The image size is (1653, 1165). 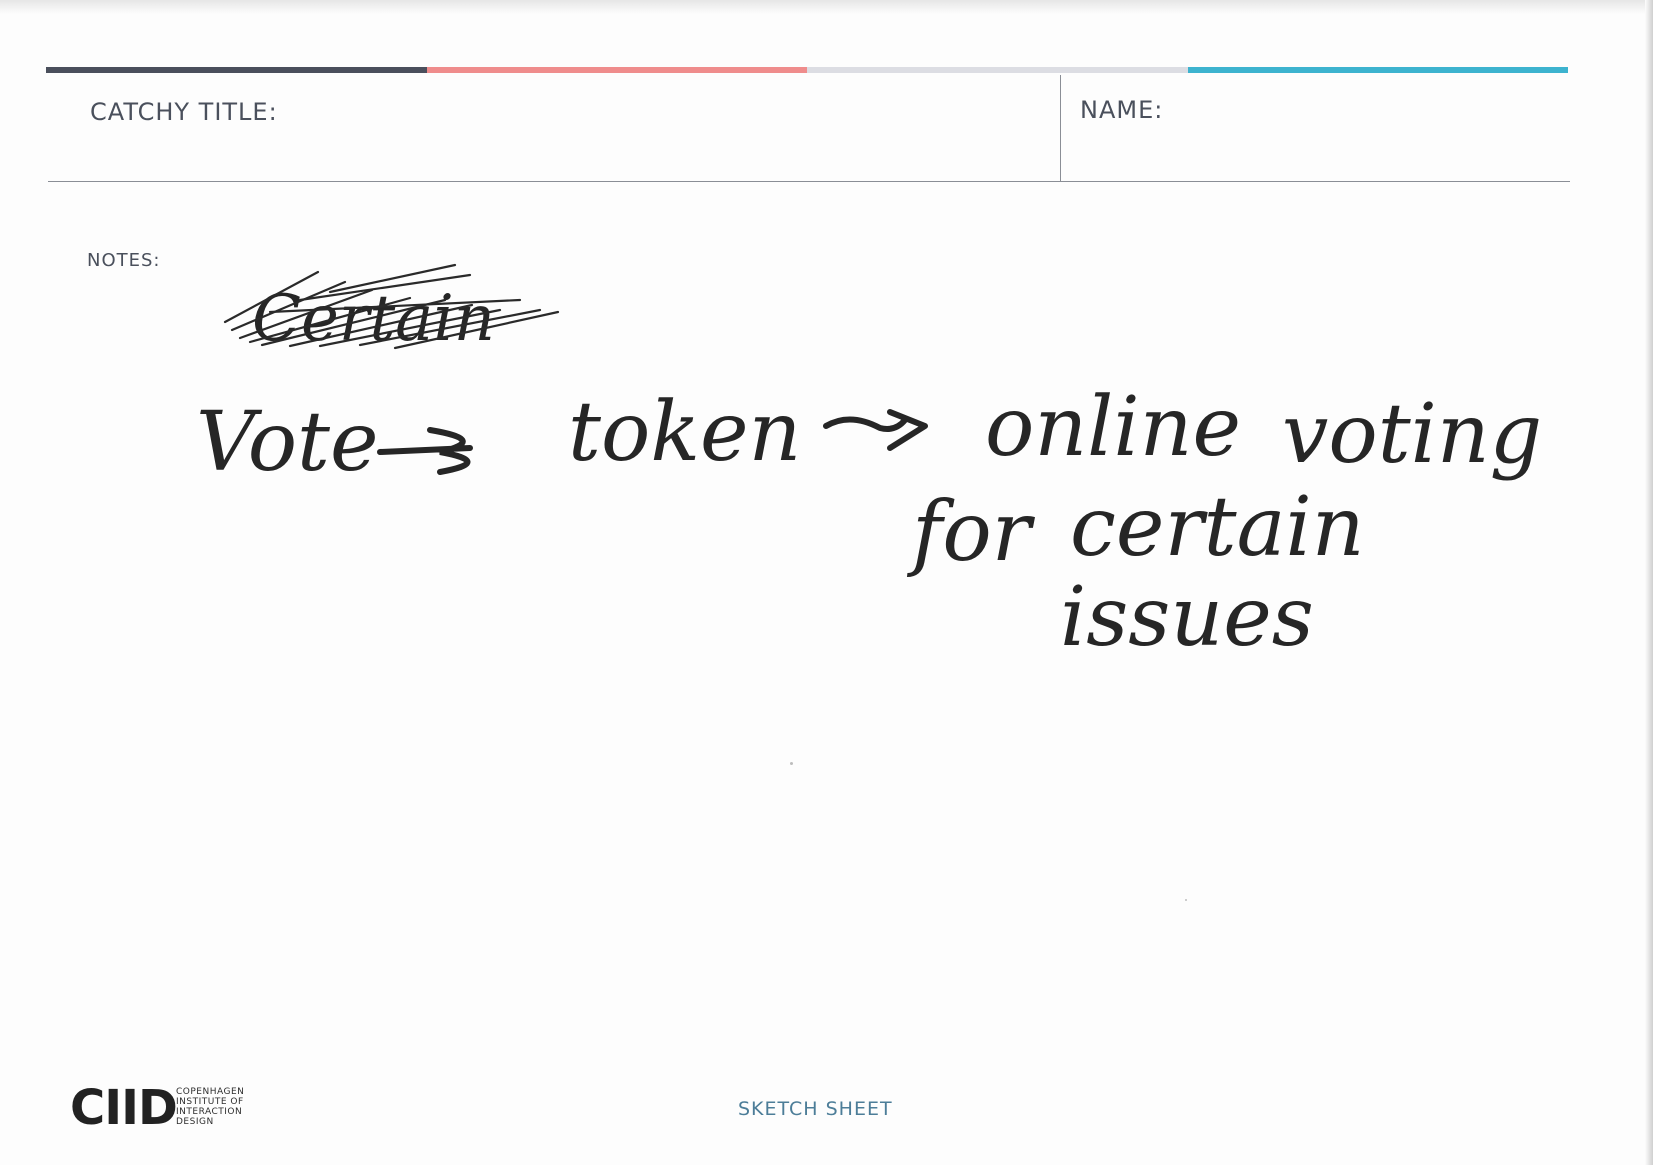 I want to click on hw-word-issues: issues, so click(x=1187, y=617).